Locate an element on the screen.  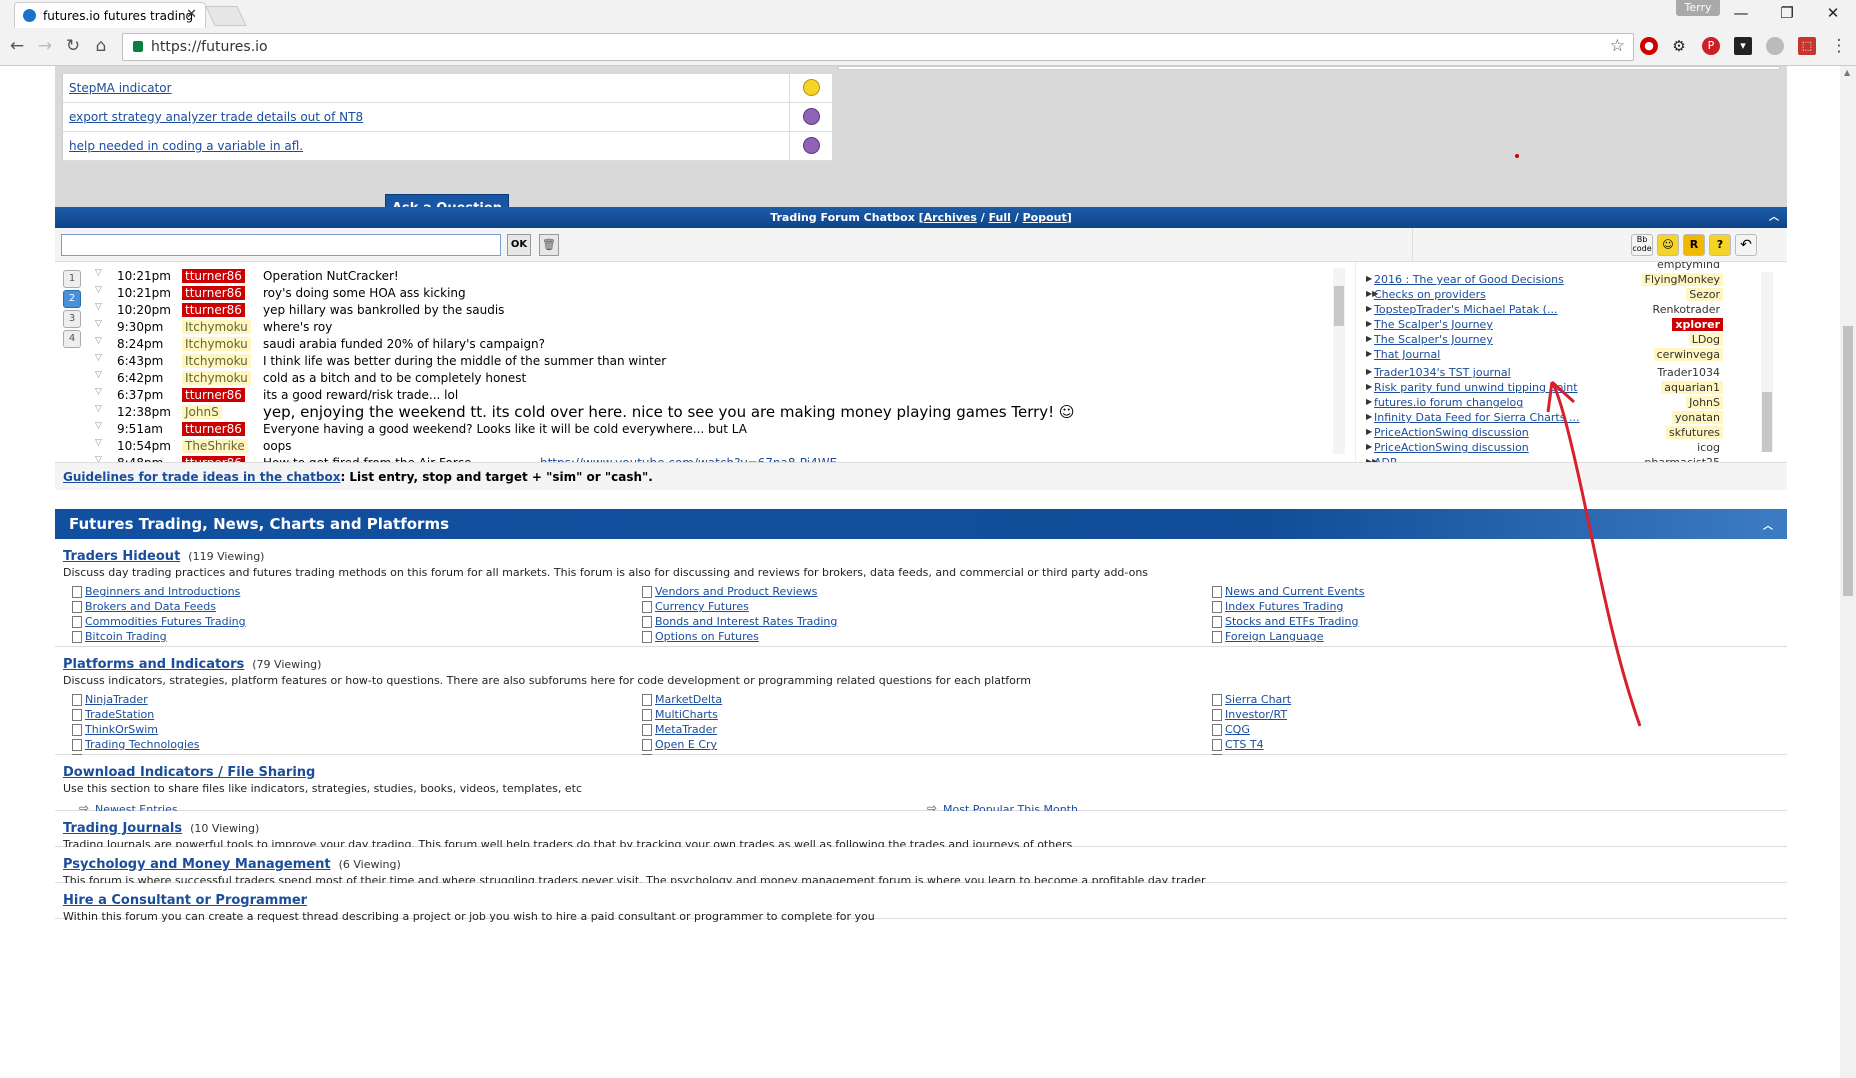
thread-user: aquarian1 is located at coordinates (1692, 387).